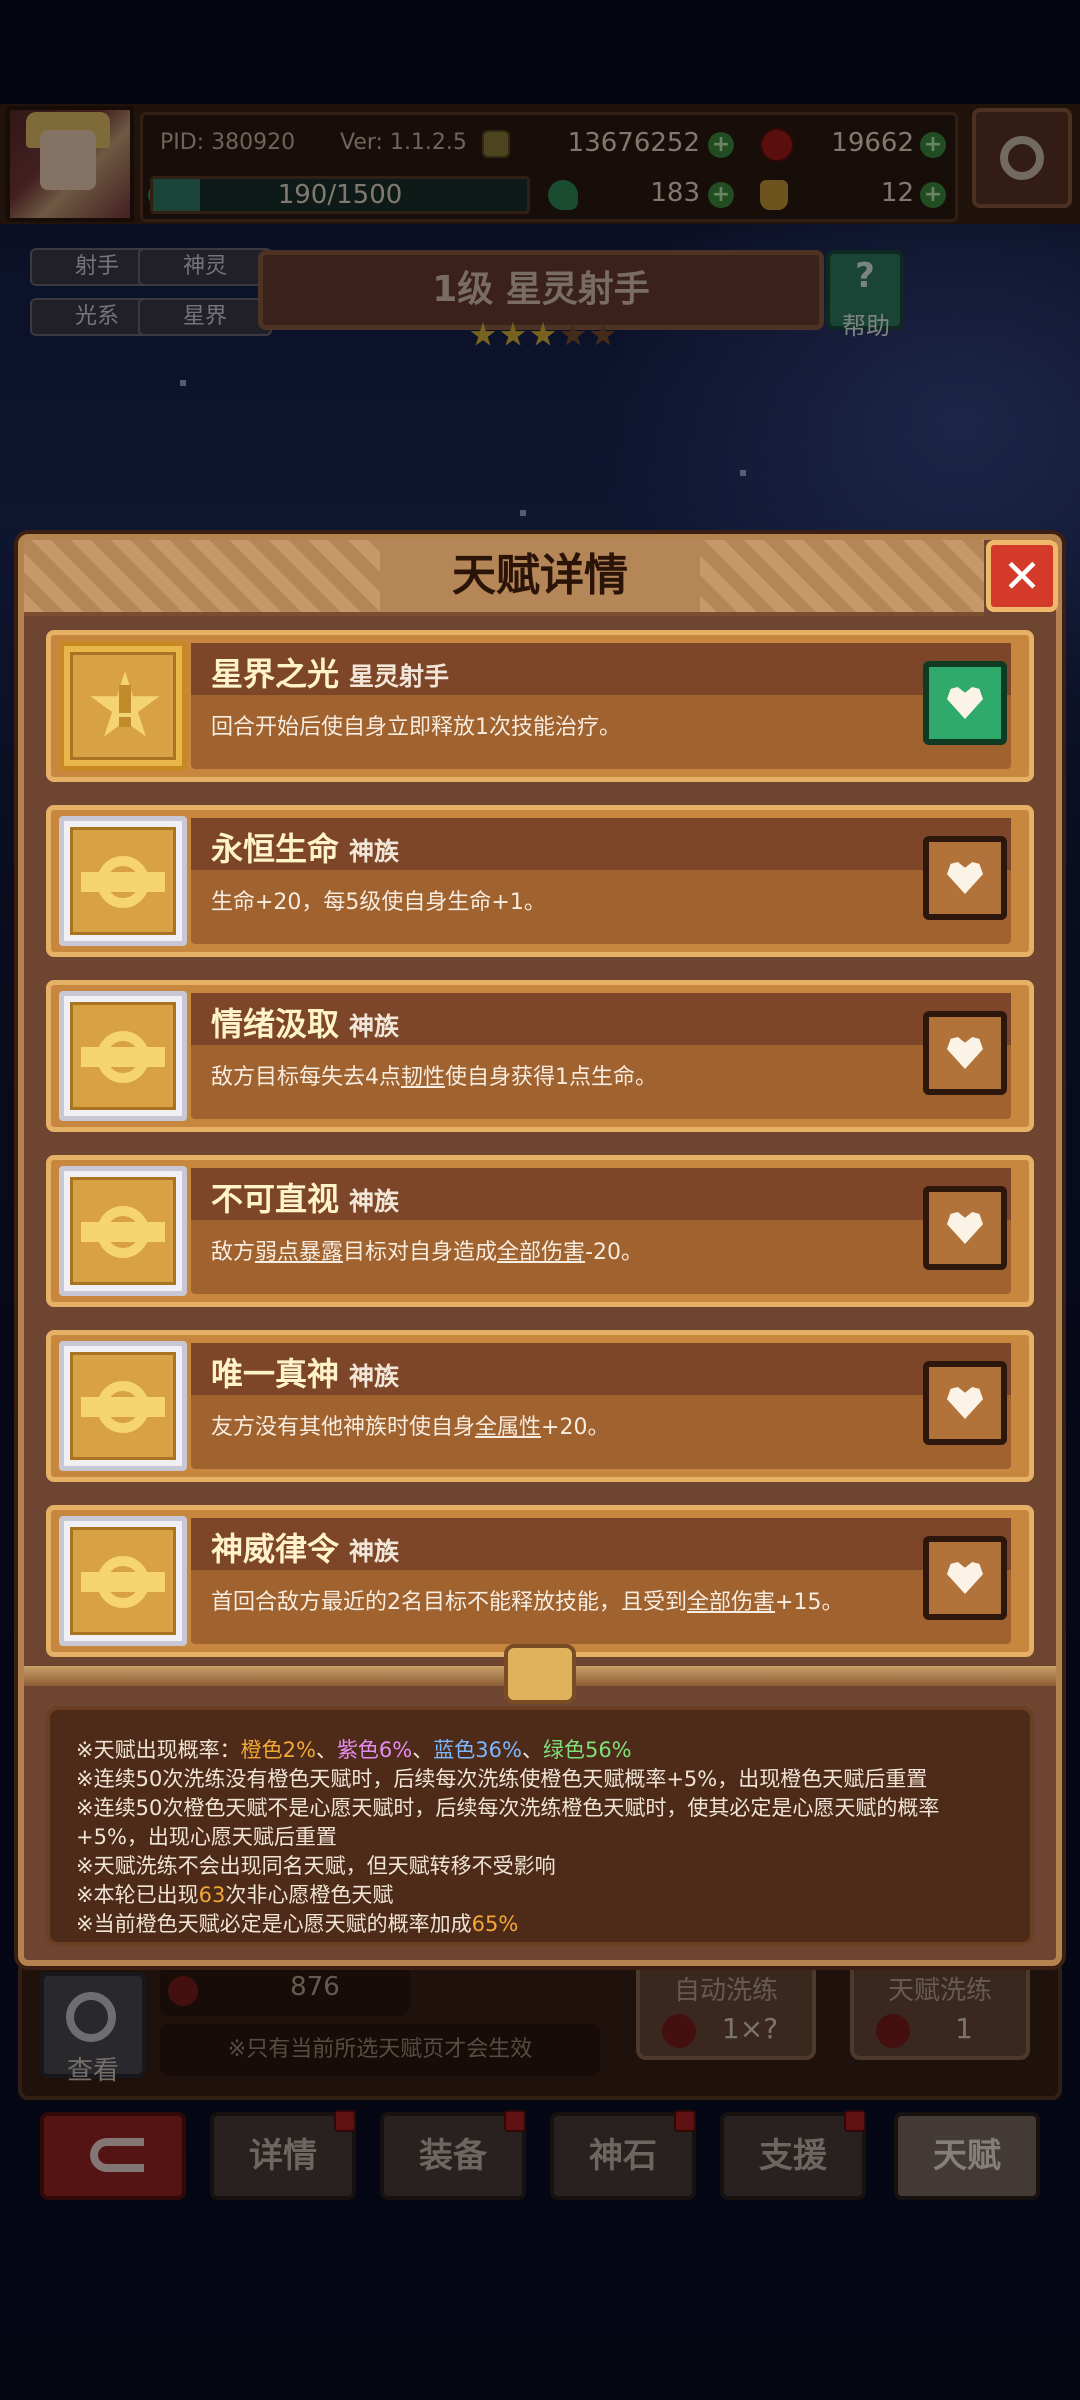  What do you see at coordinates (275, 674) in the screenshot?
I see `talent-name-text: 星界之光` at bounding box center [275, 674].